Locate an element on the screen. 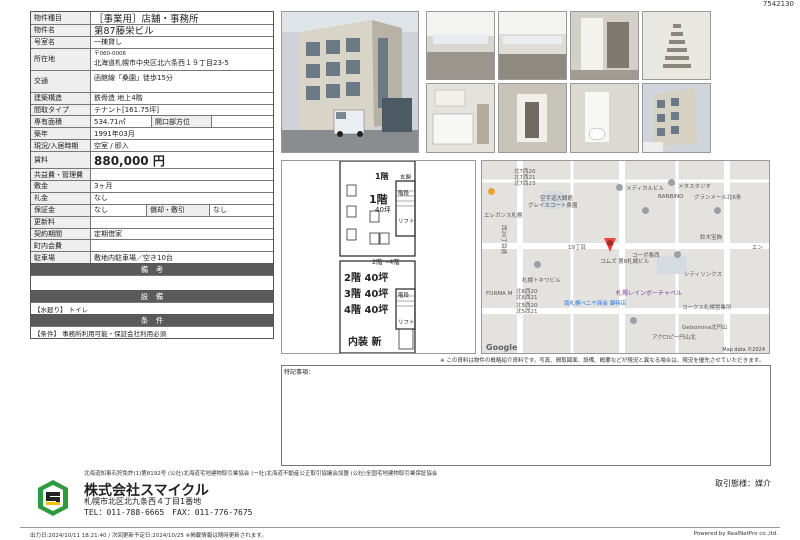 The image size is (800, 540). map-label-16: 札幌トキワビル is located at coordinates (541, 281).